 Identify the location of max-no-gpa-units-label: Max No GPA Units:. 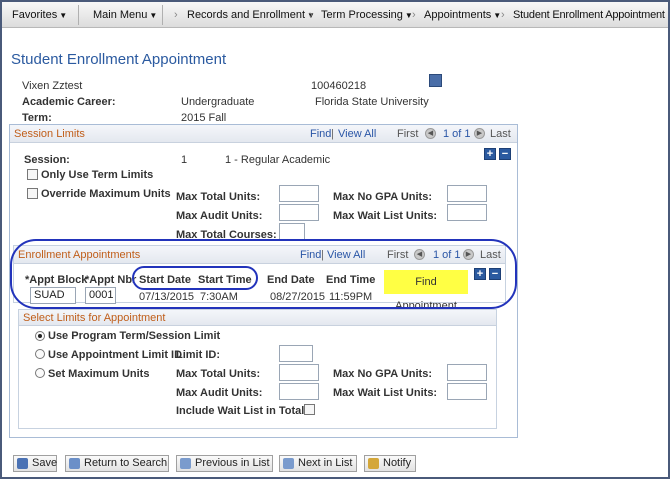
(383, 197).